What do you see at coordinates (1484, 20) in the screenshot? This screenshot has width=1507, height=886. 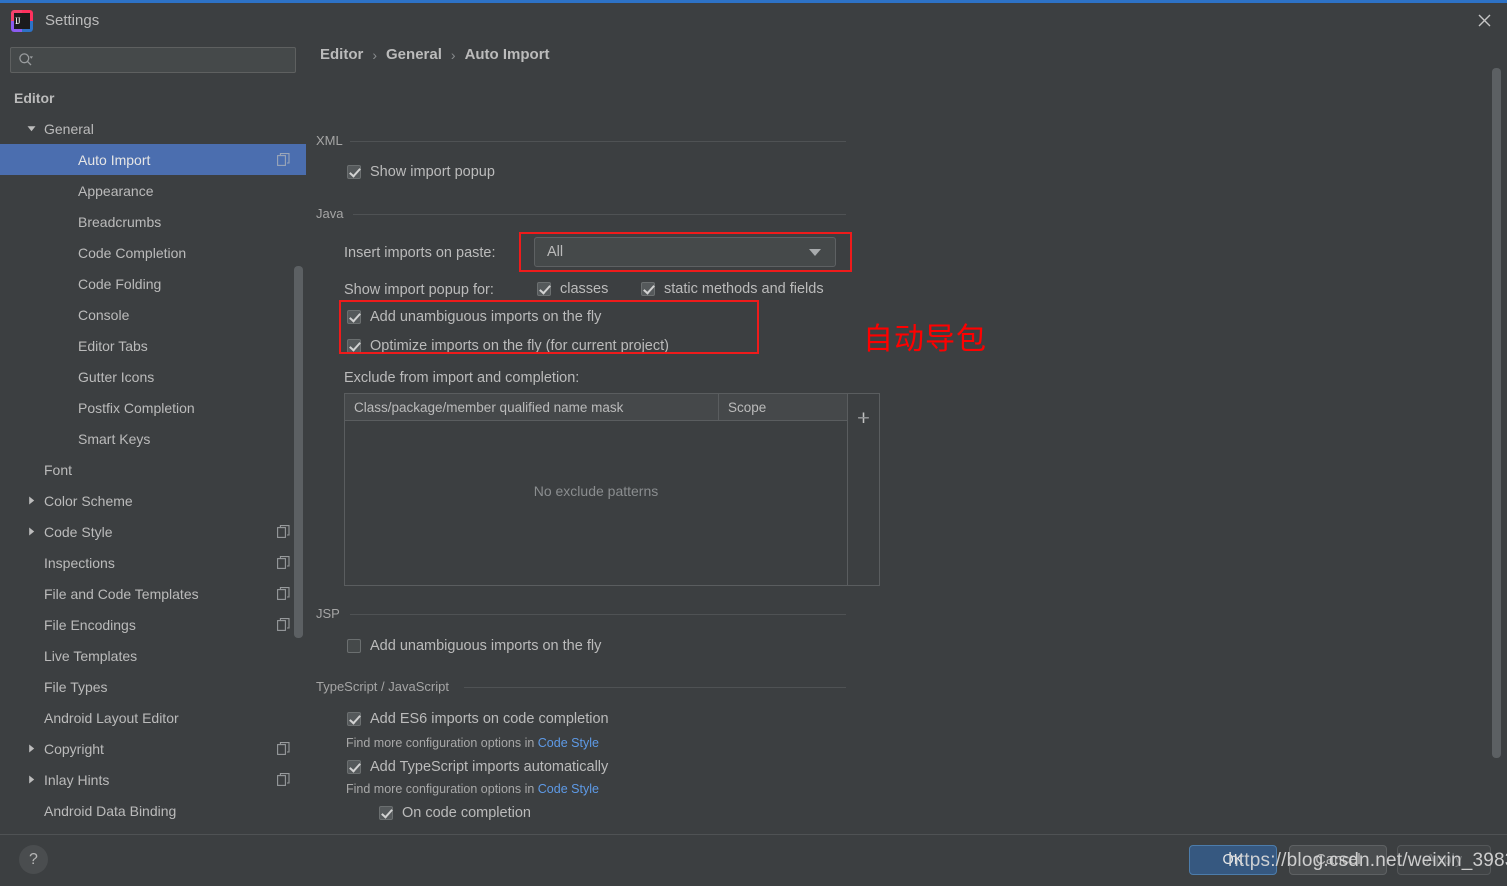 I see `close-icon` at bounding box center [1484, 20].